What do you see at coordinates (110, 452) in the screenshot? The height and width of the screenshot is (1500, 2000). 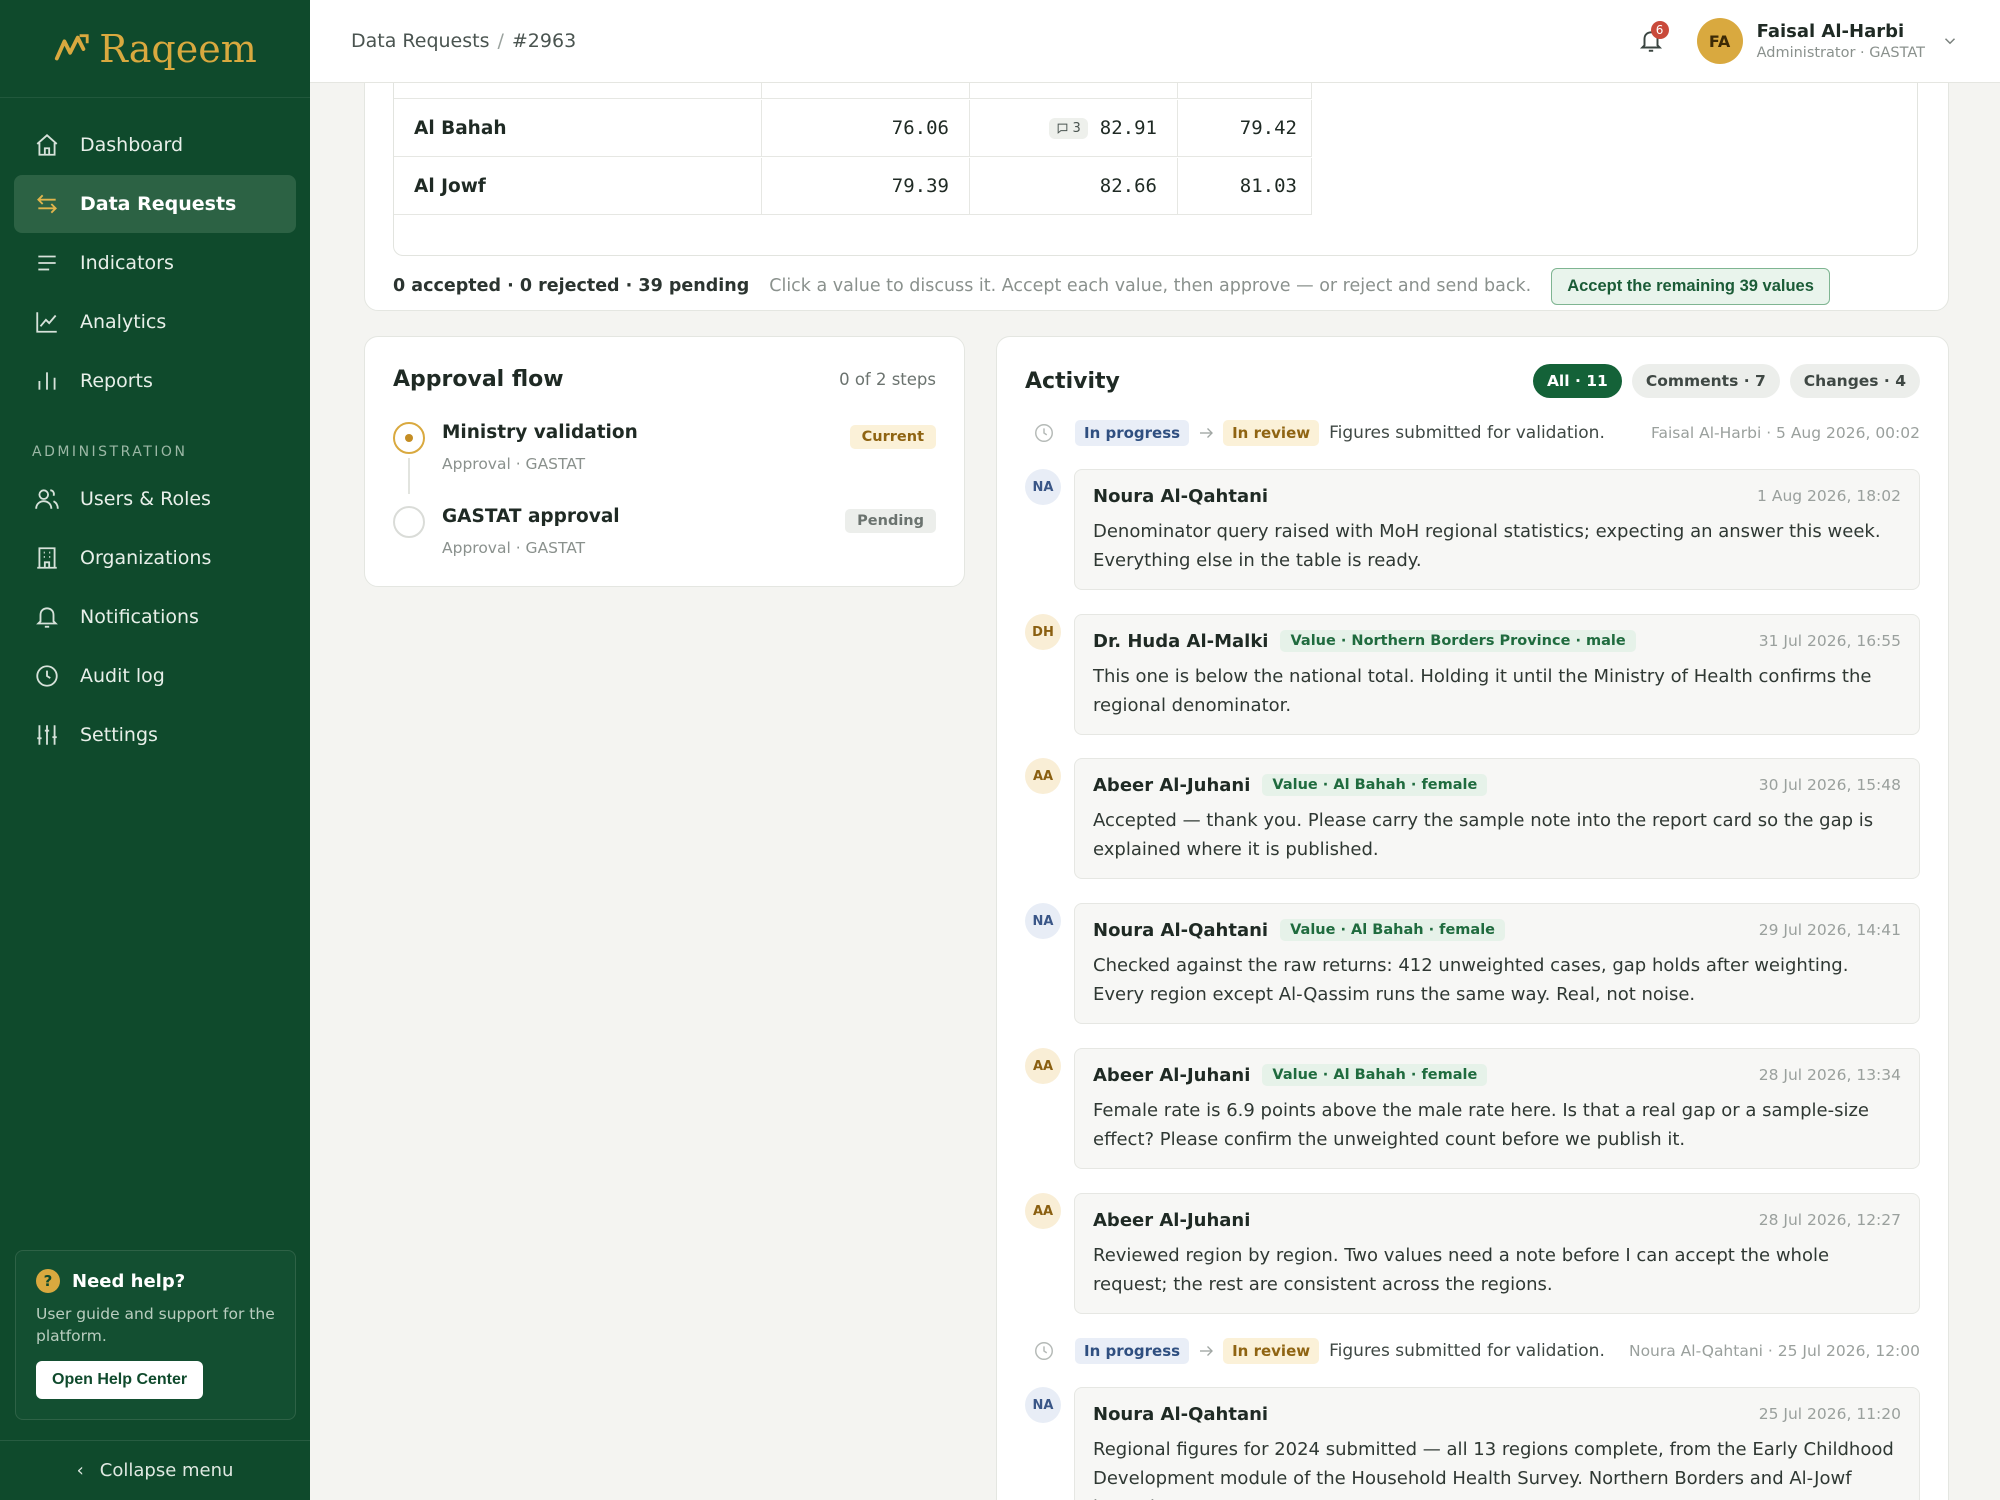 I see `admin-section-heading: ADMINISTRATION` at bounding box center [110, 452].